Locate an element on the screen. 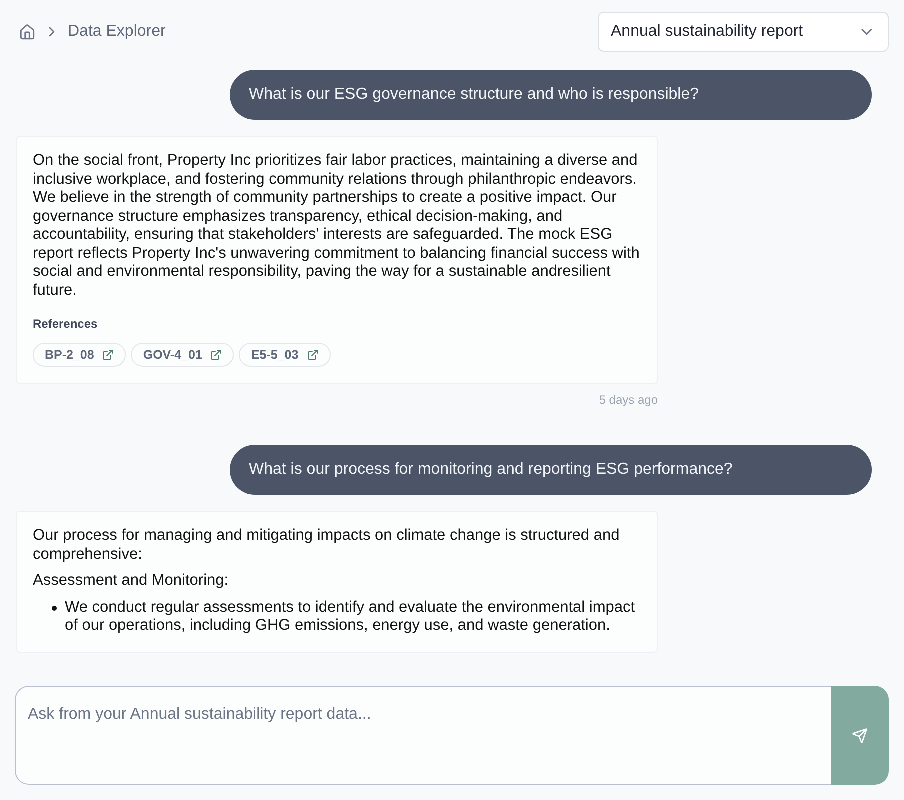  message-time: 5 days ago is located at coordinates (628, 400).